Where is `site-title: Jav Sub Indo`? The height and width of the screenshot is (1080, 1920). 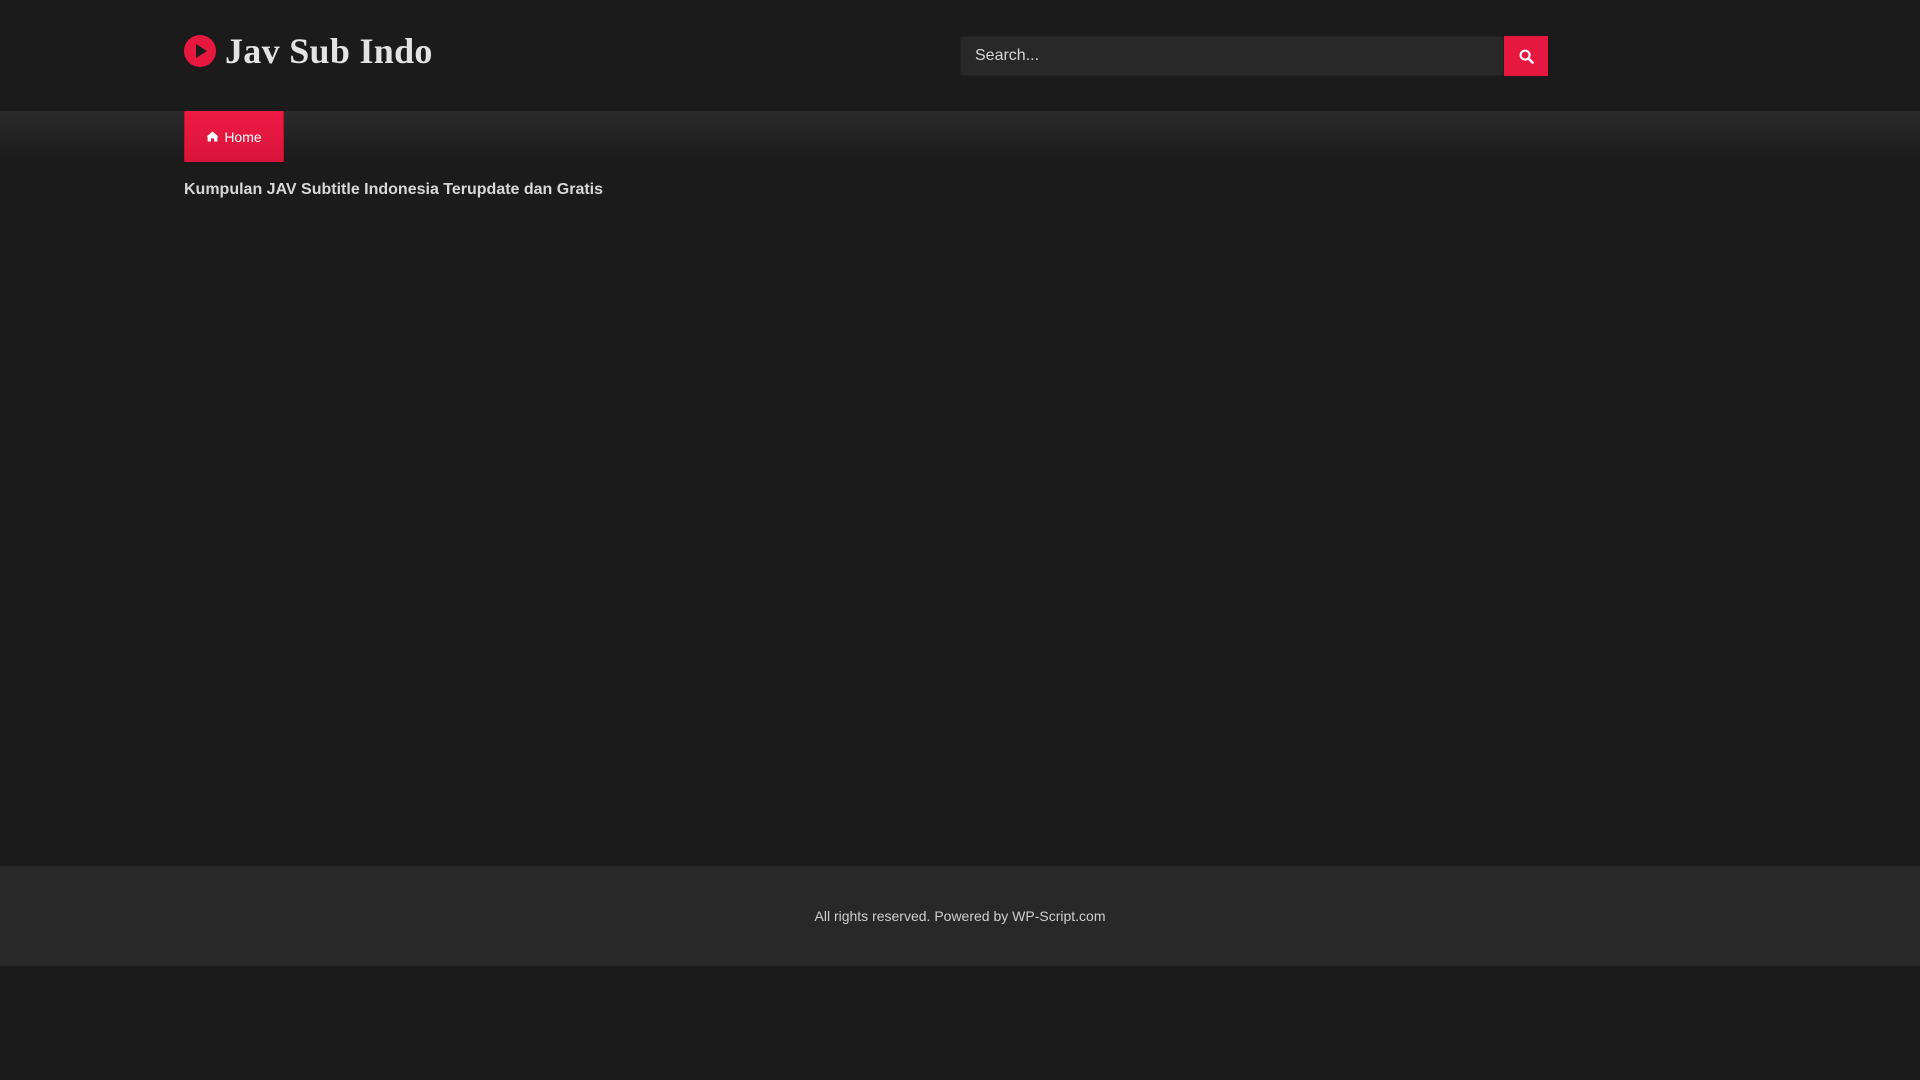 site-title: Jav Sub Indo is located at coordinates (329, 51).